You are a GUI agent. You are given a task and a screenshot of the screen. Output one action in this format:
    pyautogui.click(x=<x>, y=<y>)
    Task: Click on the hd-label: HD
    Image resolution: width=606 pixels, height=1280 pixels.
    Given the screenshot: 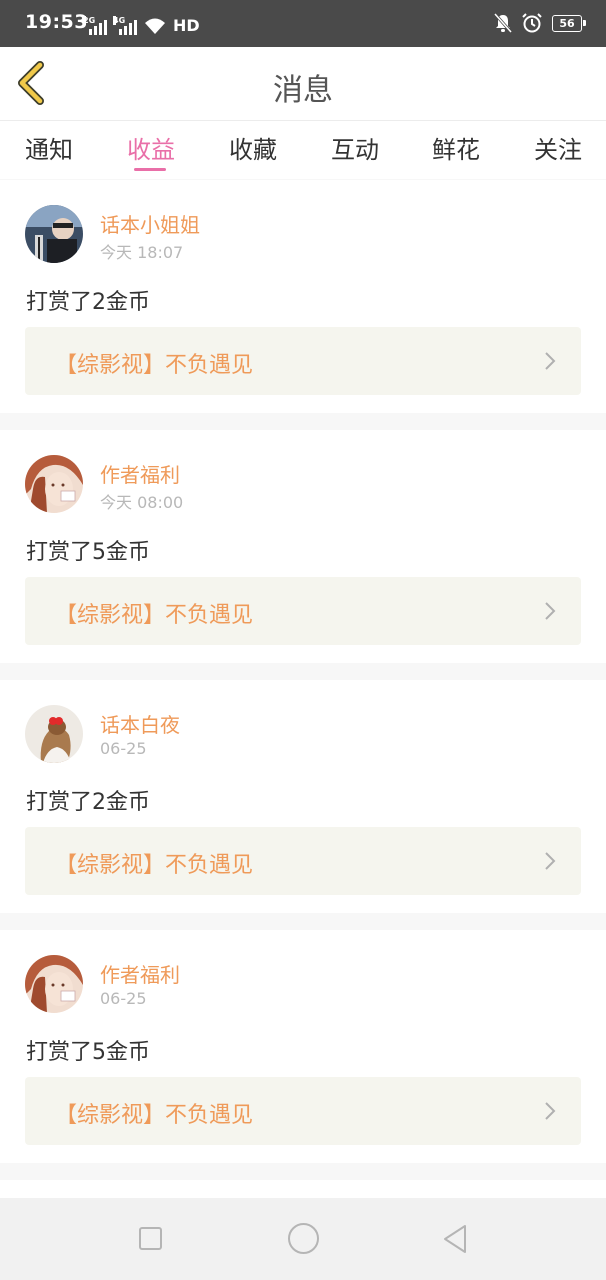 What is the action you would take?
    pyautogui.click(x=186, y=25)
    